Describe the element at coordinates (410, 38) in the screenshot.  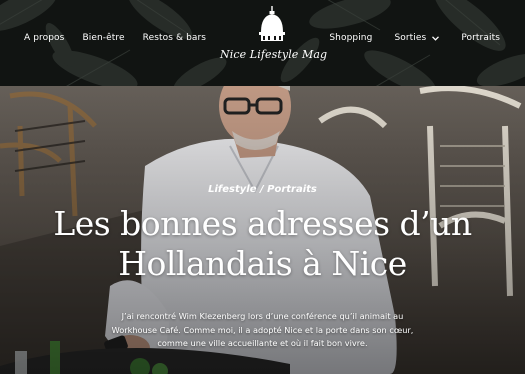
I see `nav-item-sorties-label: Sorties` at that location.